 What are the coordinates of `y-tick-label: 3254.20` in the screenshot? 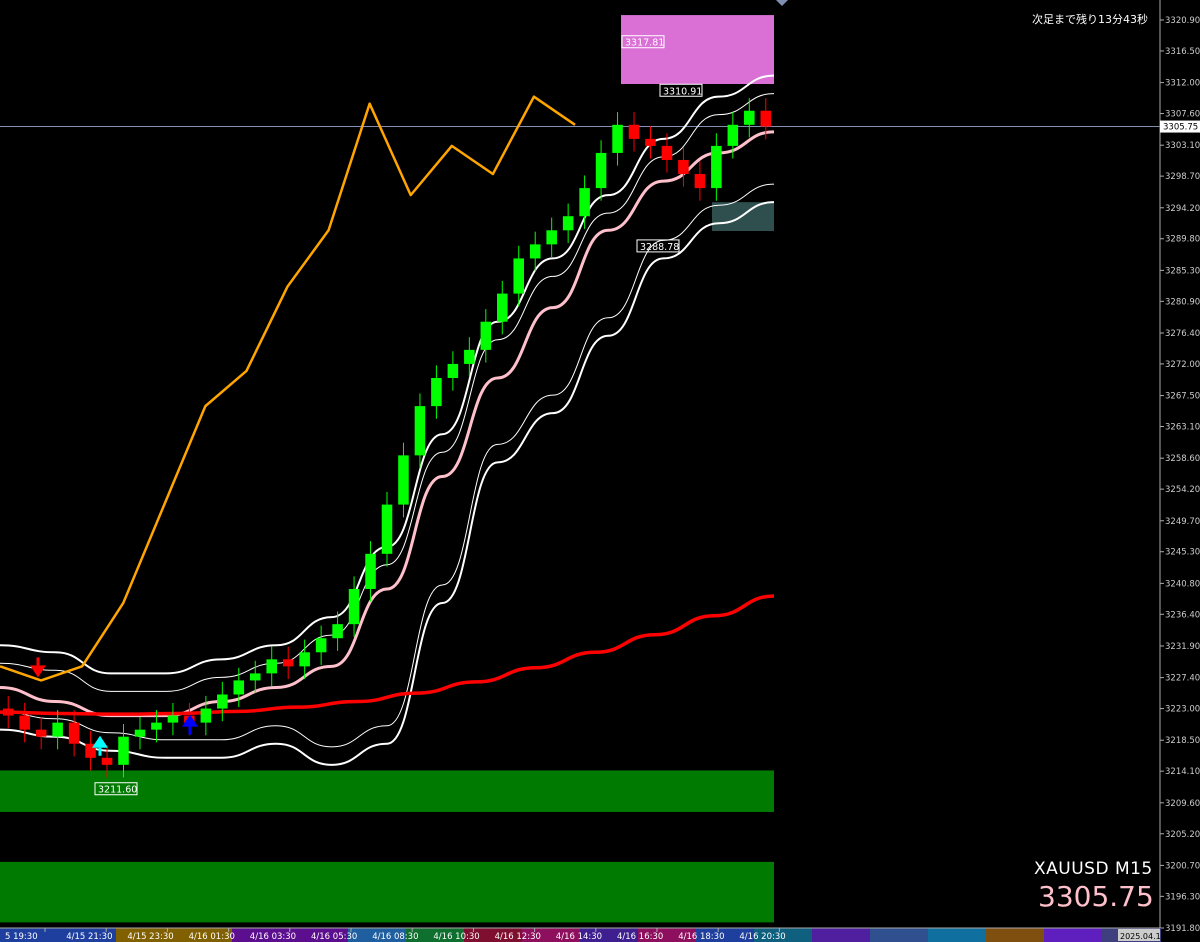 It's located at (1182, 490).